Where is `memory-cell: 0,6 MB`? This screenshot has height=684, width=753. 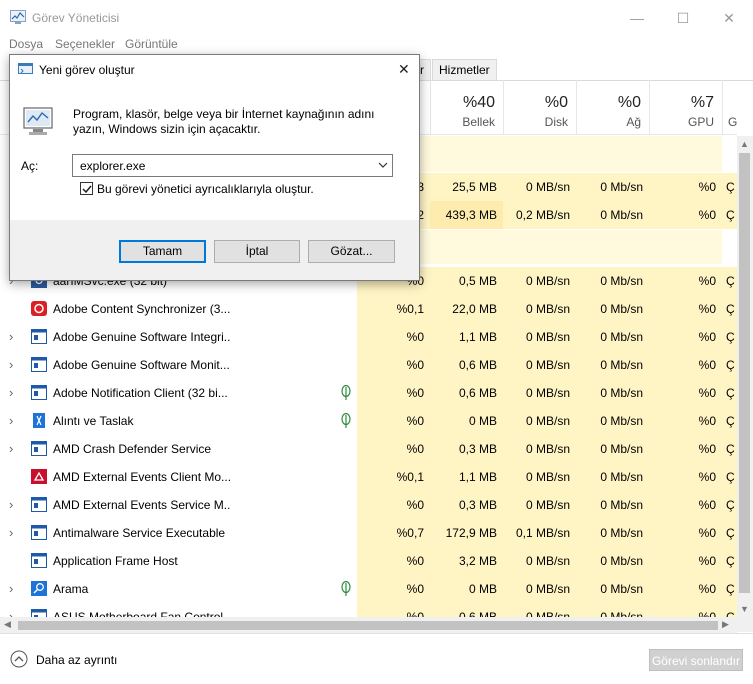 memory-cell: 0,6 MB is located at coordinates (466, 393).